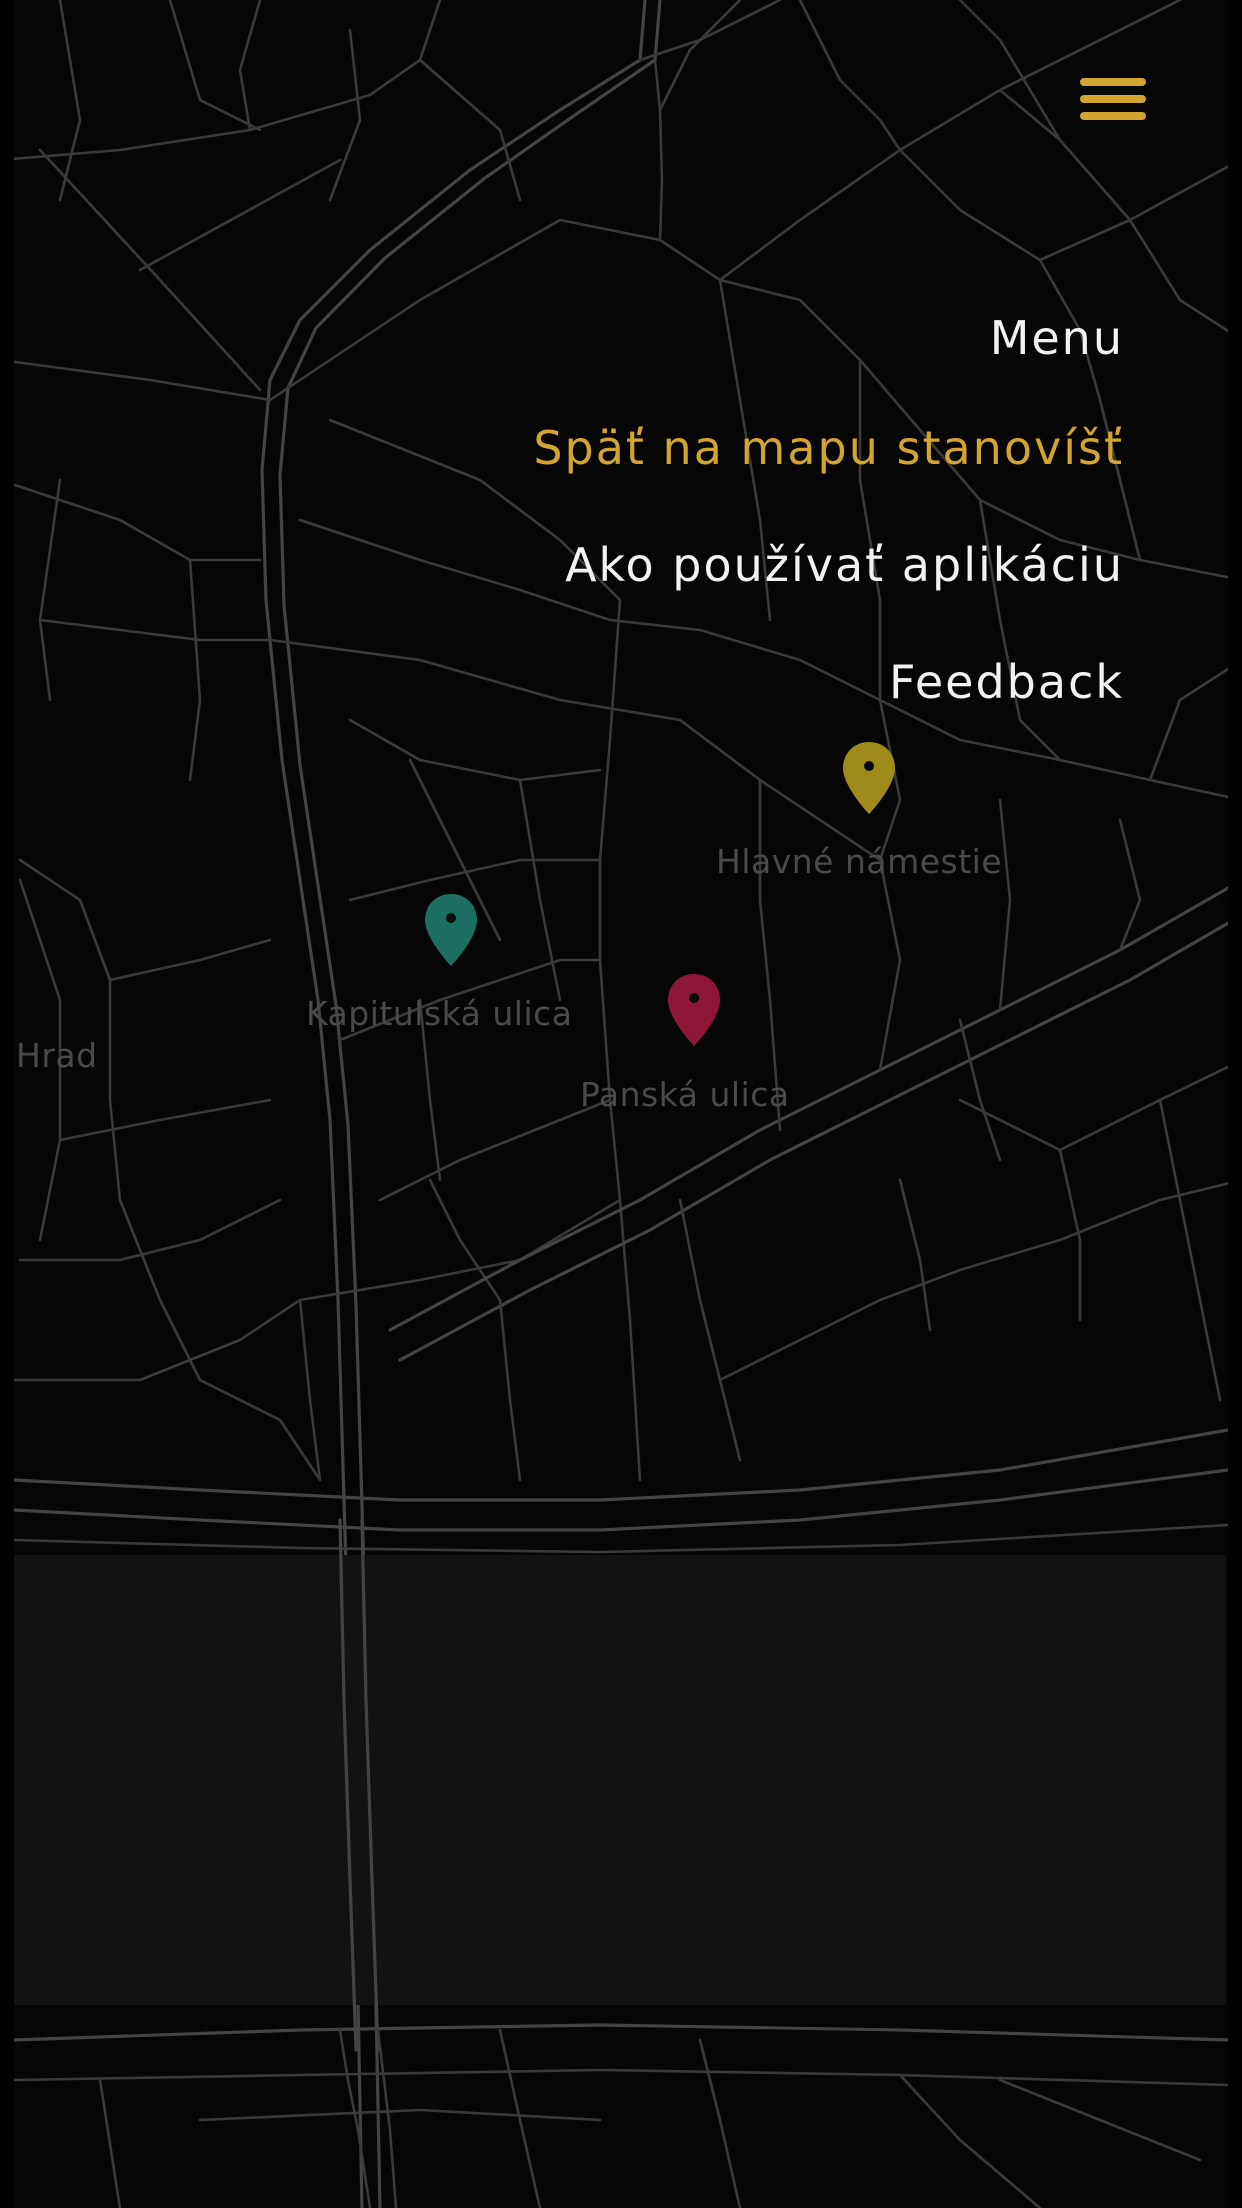  Describe the element at coordinates (1056, 338) in the screenshot. I see `menu-heading: Menu` at that location.